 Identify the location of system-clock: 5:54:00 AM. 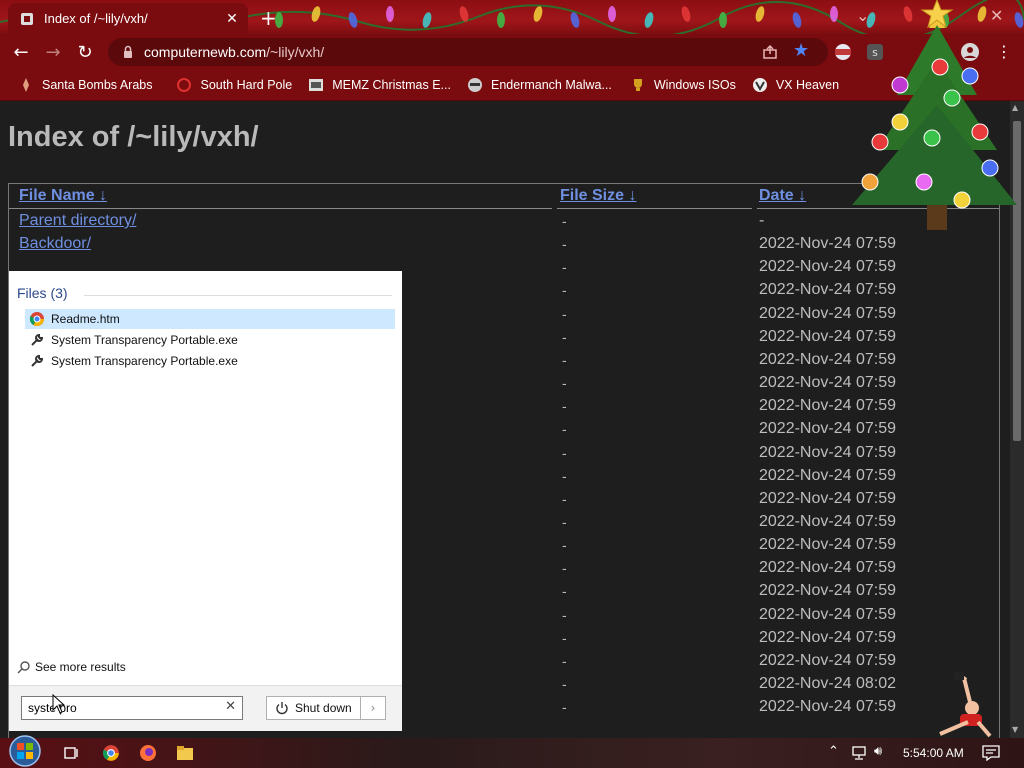
(933, 753).